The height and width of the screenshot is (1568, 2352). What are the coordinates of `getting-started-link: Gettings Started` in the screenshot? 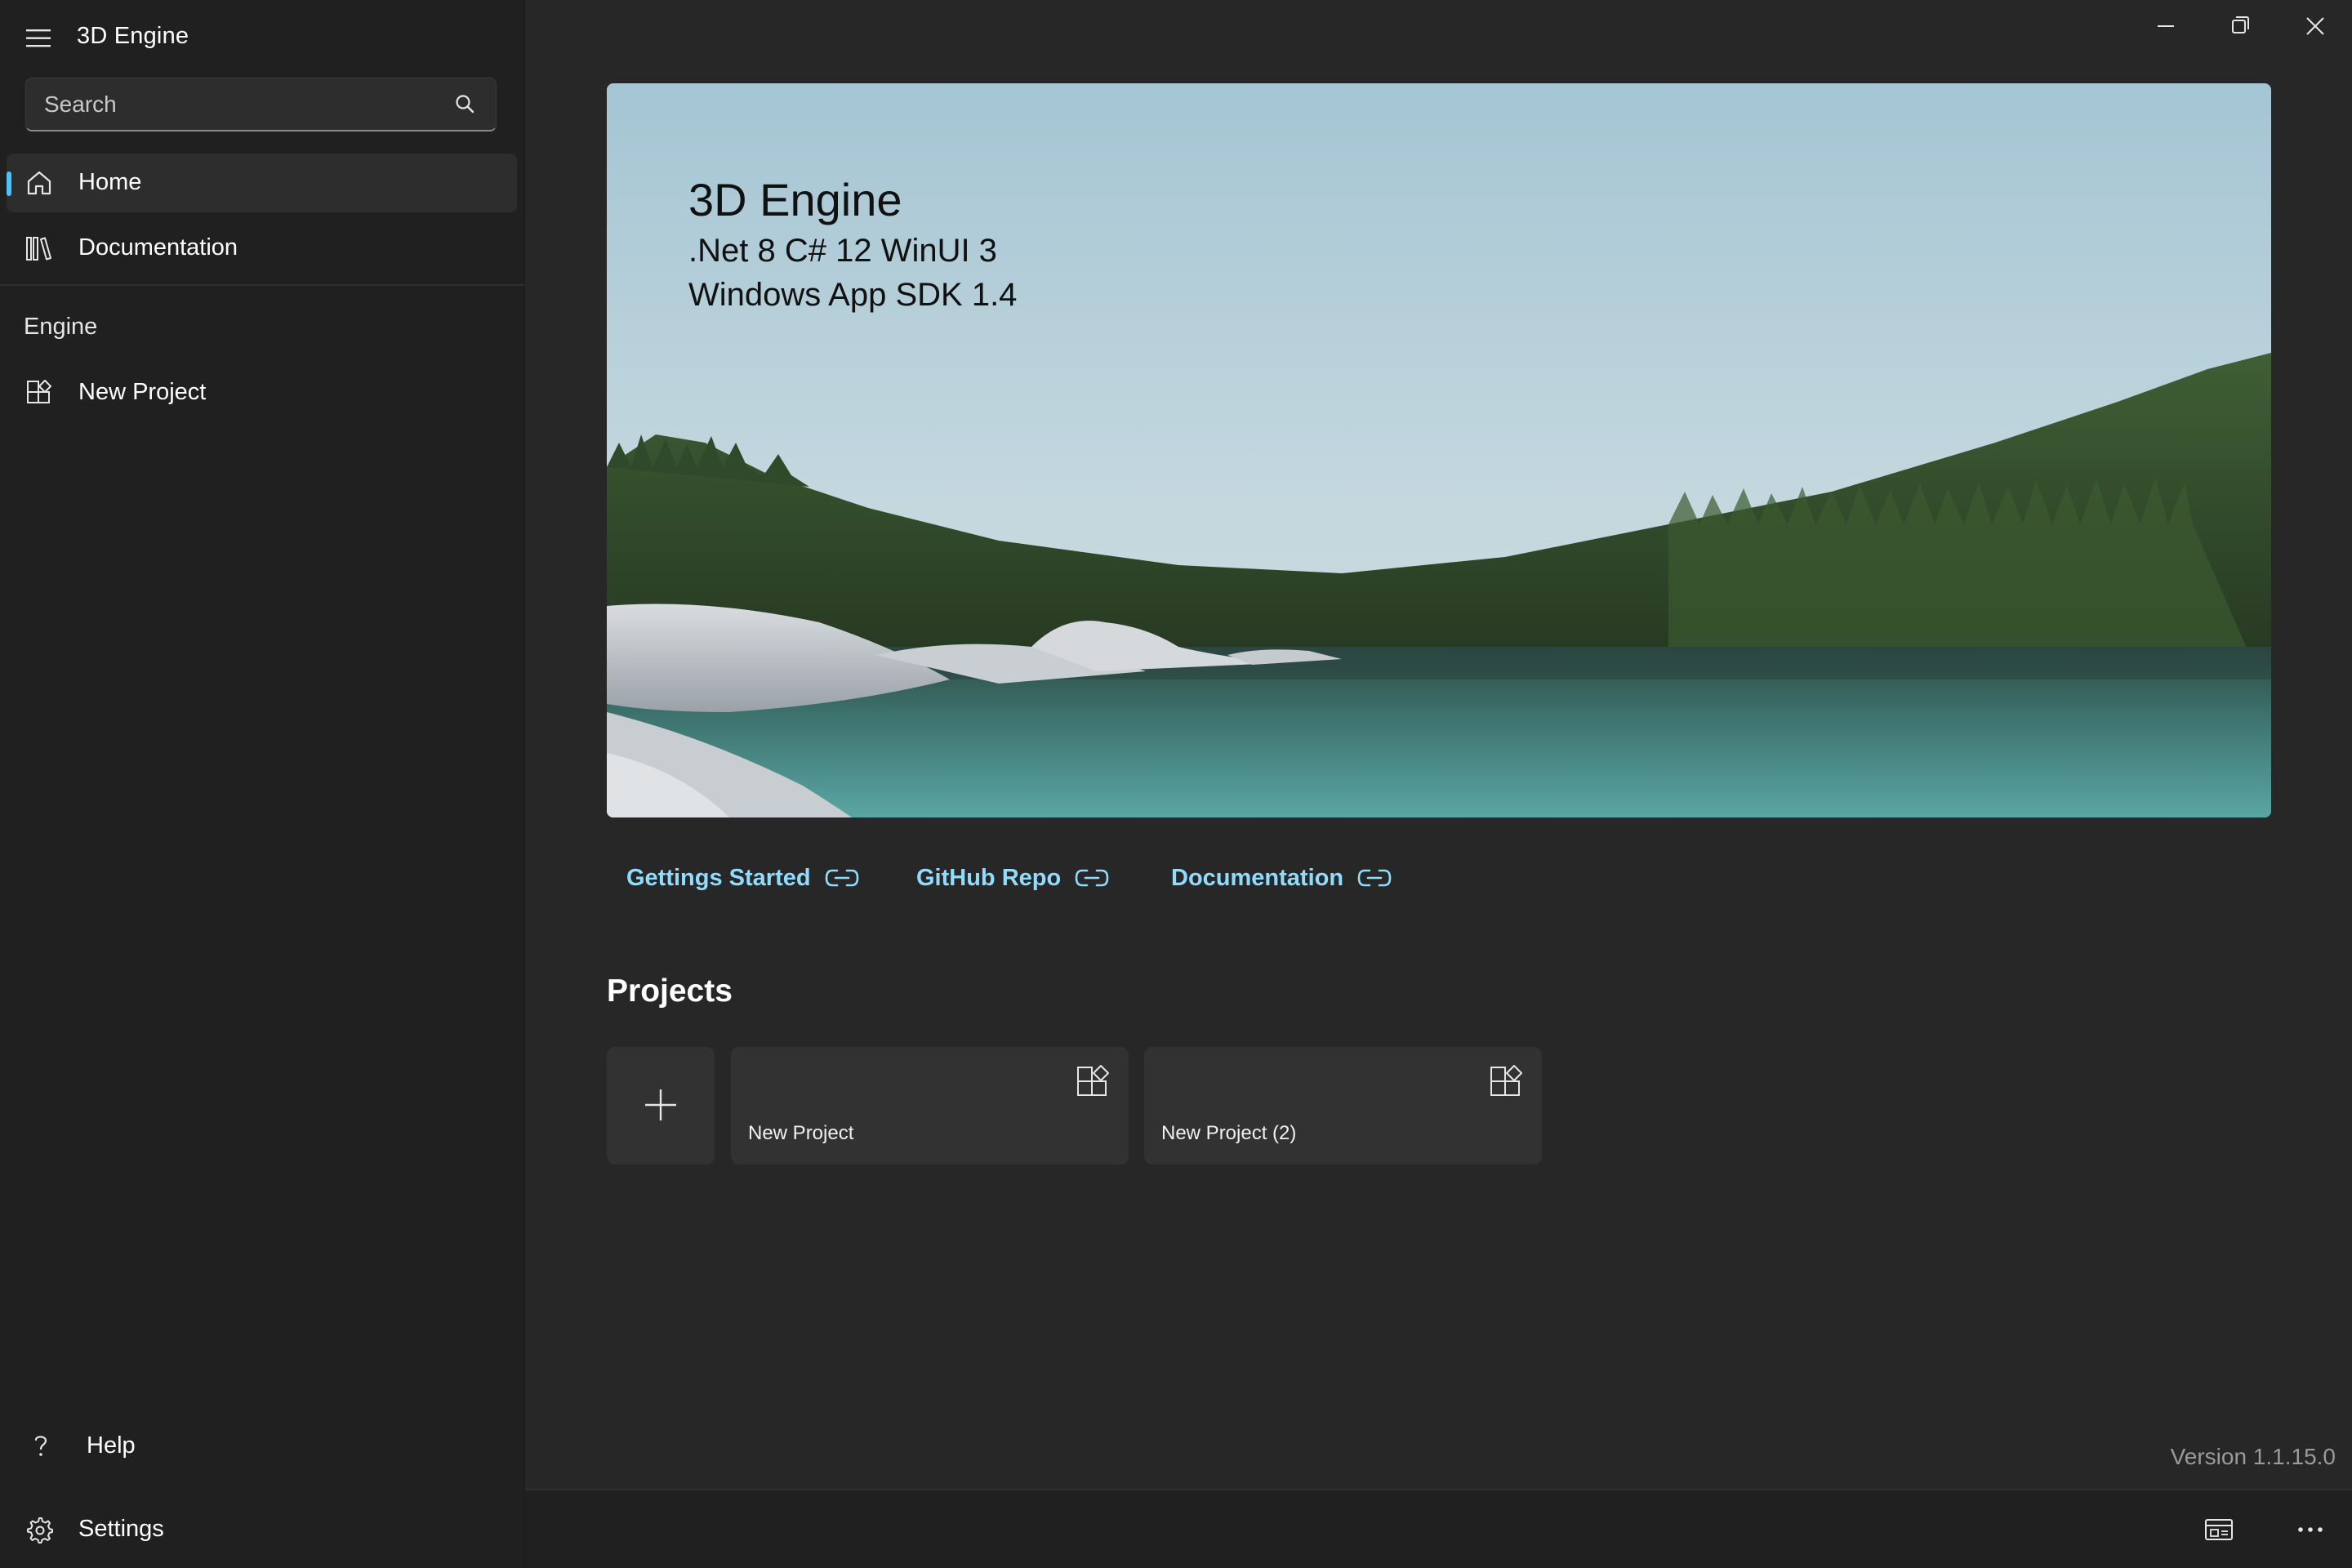 It's located at (743, 878).